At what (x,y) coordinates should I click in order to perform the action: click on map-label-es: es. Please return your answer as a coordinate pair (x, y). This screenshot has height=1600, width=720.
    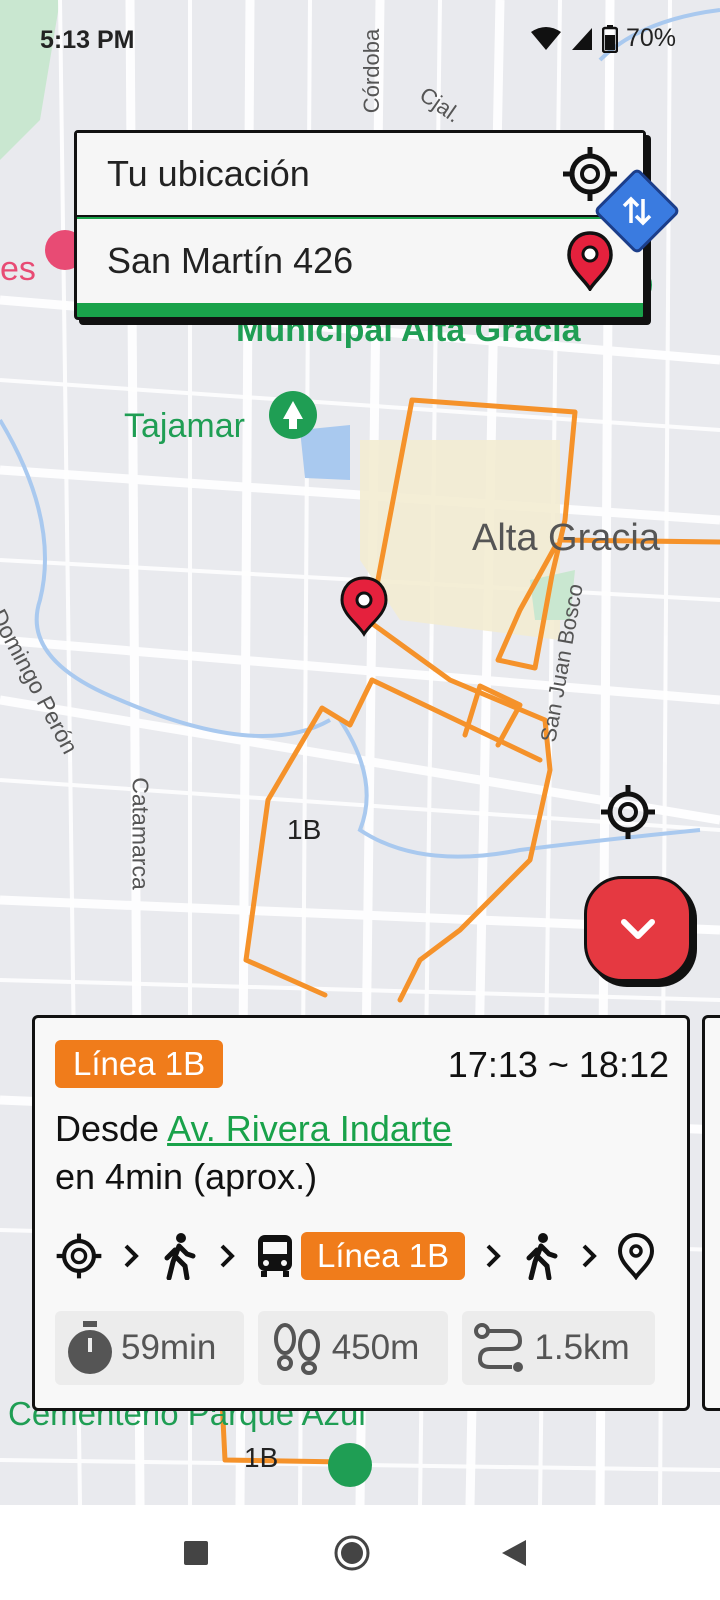
    Looking at the image, I should click on (18, 269).